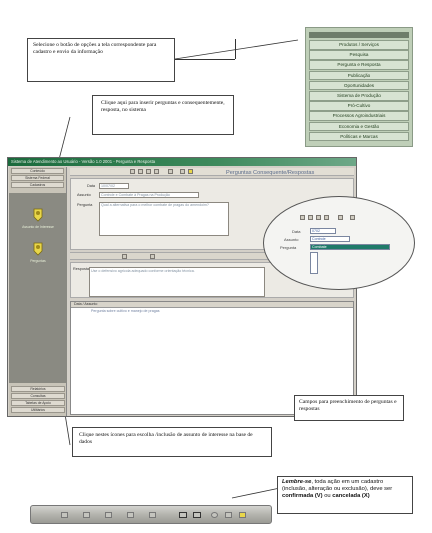  Describe the element at coordinates (37, 185) in the screenshot. I see `sidebar-item-registers: Cadastros` at that location.